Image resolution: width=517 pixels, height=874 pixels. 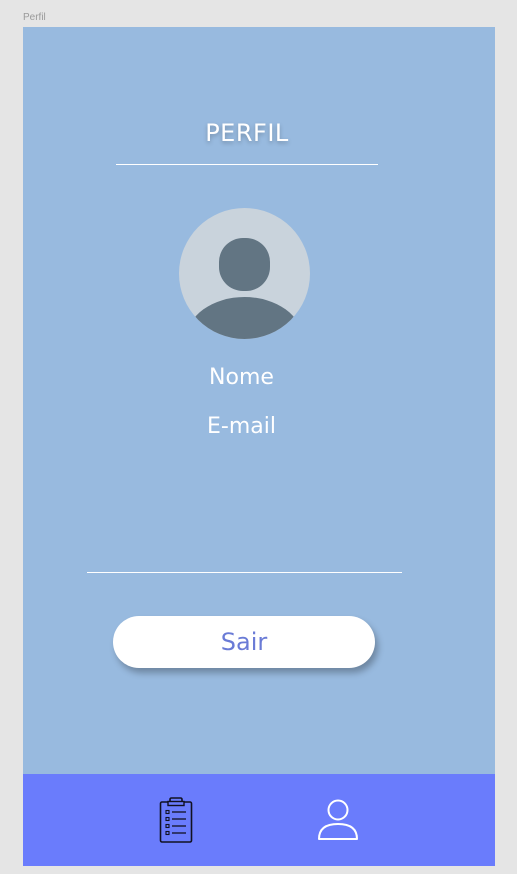 What do you see at coordinates (244, 642) in the screenshot?
I see `logout-button: Sair` at bounding box center [244, 642].